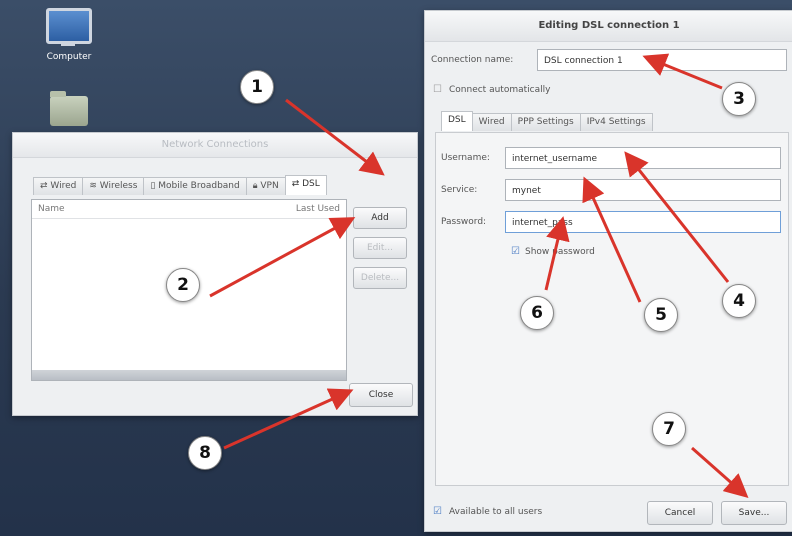 The image size is (792, 536). I want to click on callout-7: 7, so click(669, 429).